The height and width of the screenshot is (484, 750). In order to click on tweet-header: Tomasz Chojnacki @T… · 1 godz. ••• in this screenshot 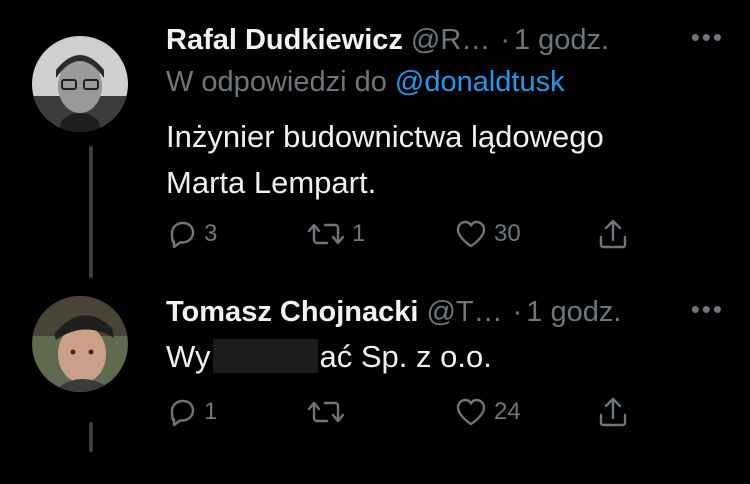, I will do `click(445, 312)`.